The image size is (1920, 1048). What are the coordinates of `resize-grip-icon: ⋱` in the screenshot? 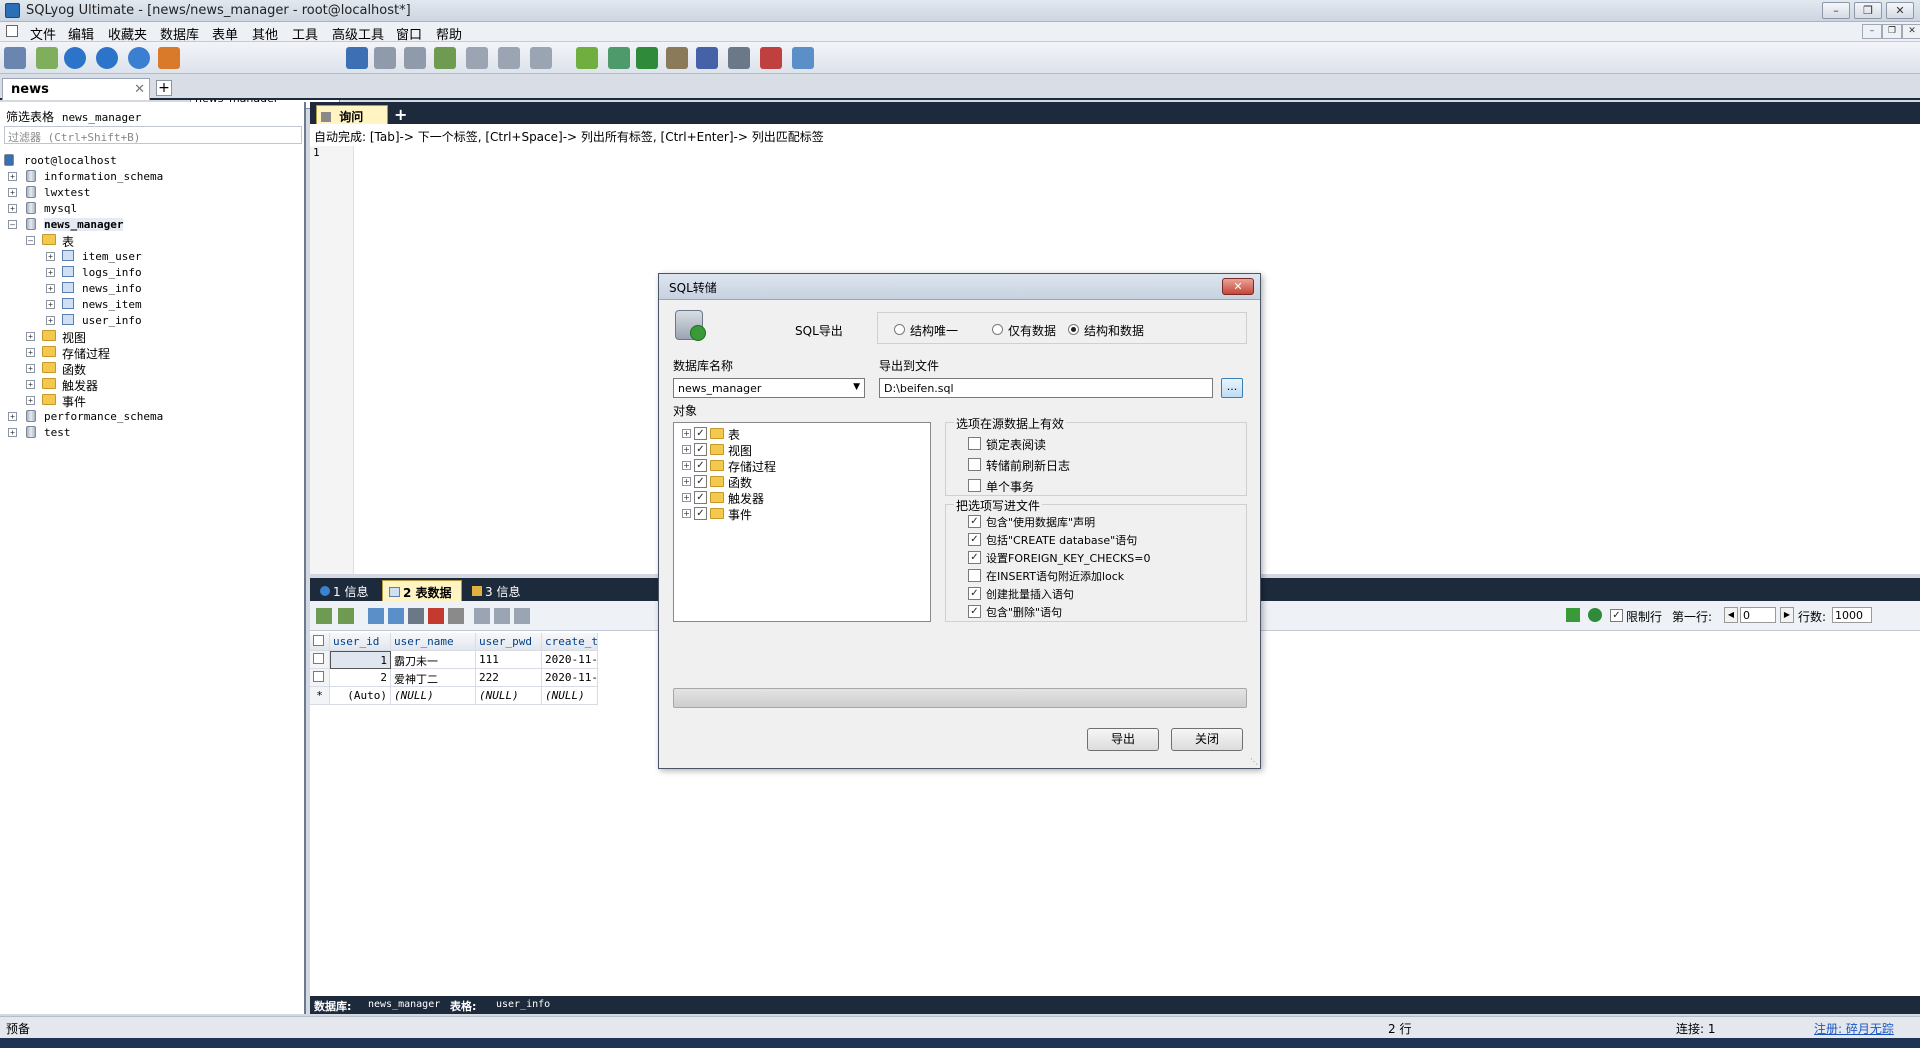 It's located at (1254, 761).